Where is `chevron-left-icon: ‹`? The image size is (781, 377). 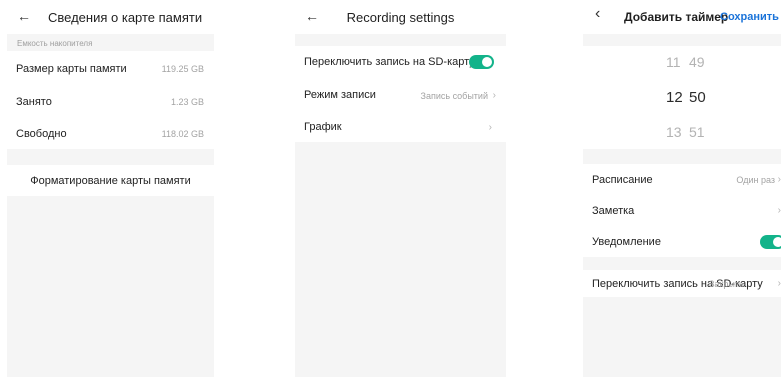 chevron-left-icon: ‹ is located at coordinates (597, 14).